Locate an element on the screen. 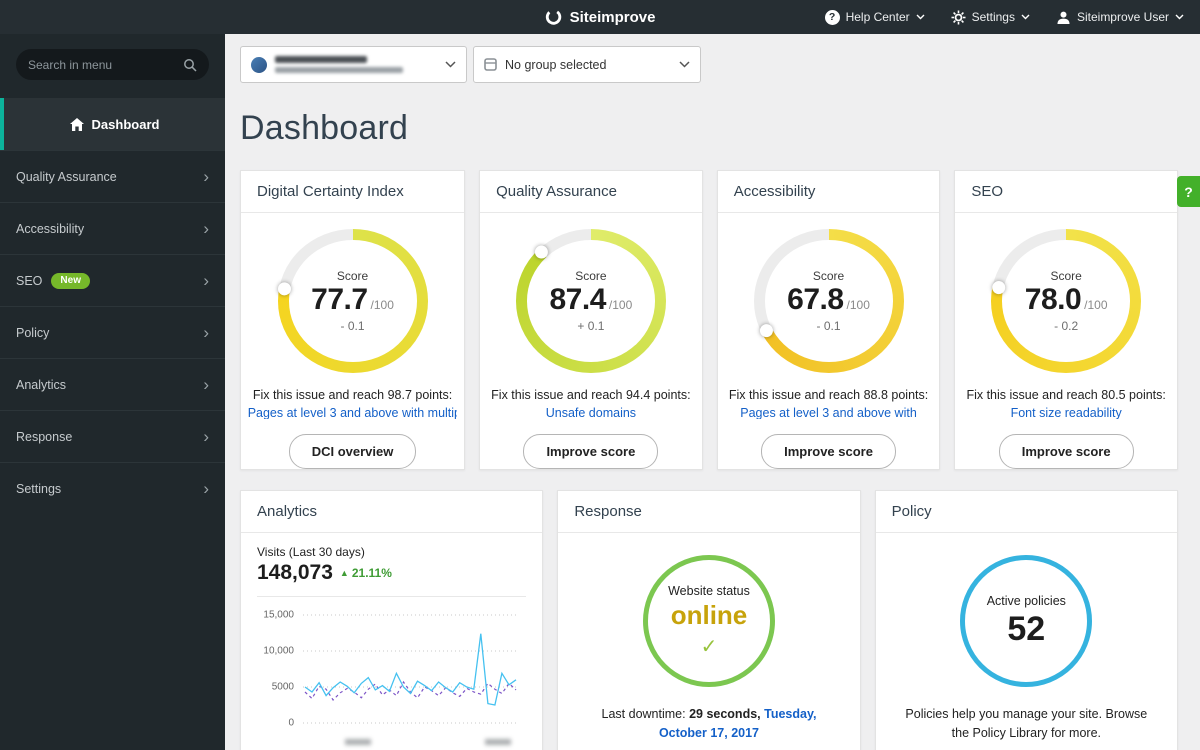 This screenshot has height=750, width=1200. sidebar-item-label: Settings is located at coordinates (39, 488).